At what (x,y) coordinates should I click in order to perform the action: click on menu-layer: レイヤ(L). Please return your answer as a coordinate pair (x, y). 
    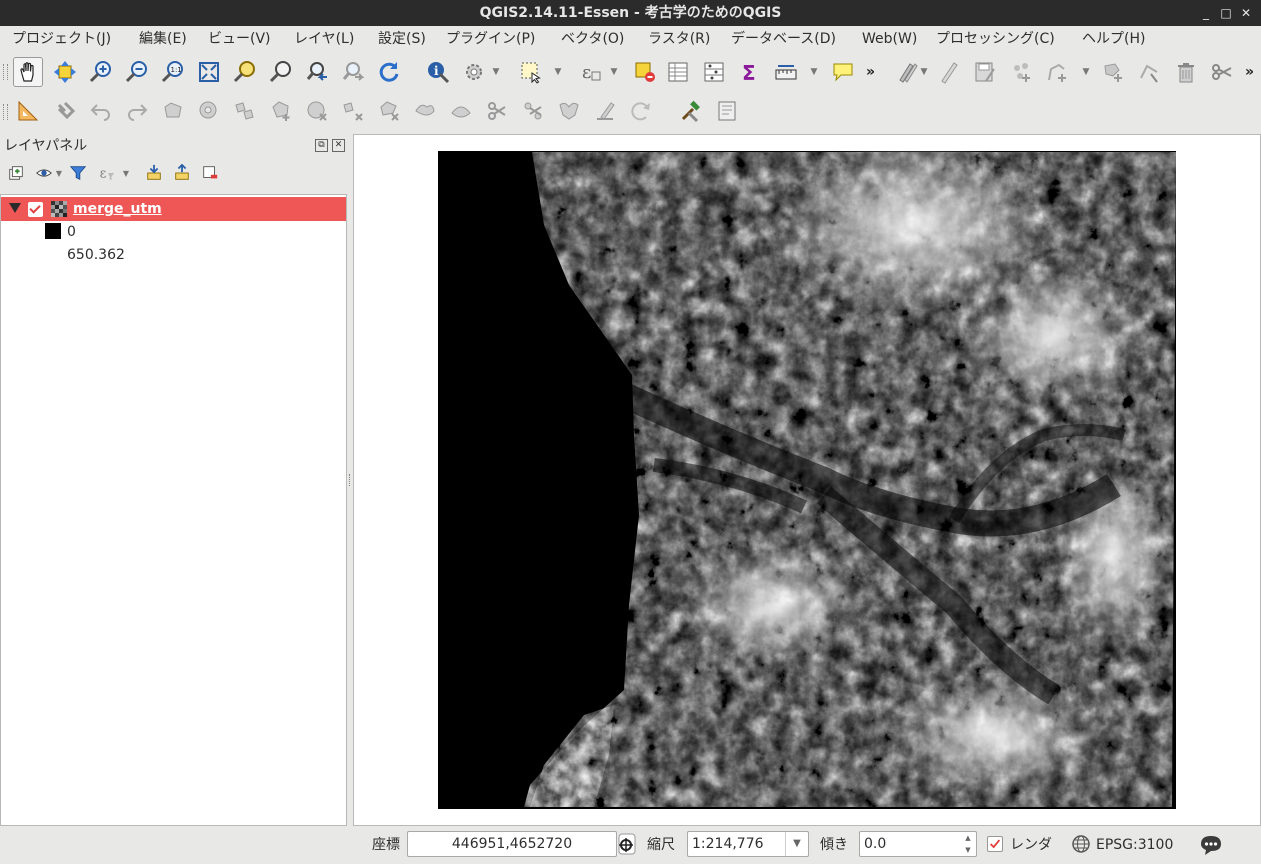
    Looking at the image, I should click on (324, 39).